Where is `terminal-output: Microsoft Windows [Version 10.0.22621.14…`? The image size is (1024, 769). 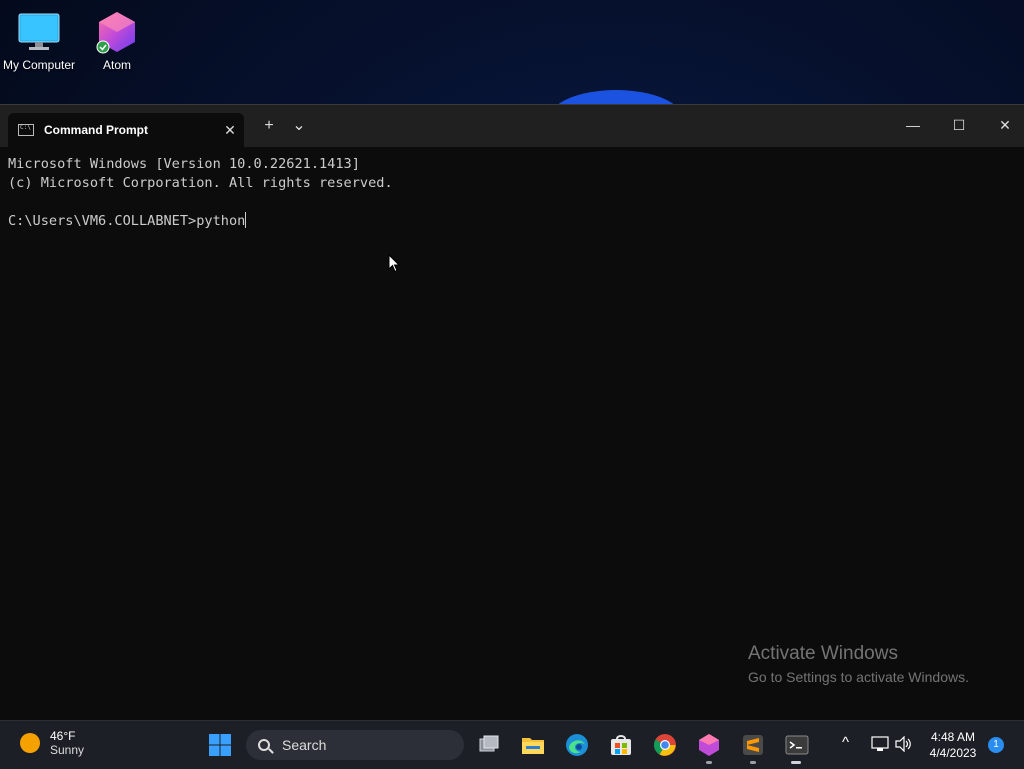 terminal-output: Microsoft Windows [Version 10.0.22621.14… is located at coordinates (512, 193).